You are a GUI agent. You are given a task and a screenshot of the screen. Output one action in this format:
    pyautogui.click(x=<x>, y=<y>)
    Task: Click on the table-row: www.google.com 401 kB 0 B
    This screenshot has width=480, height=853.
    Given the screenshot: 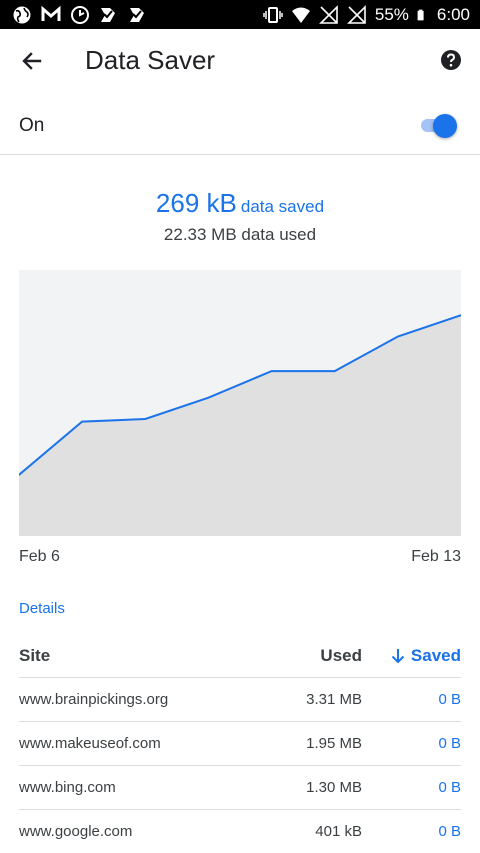 What is the action you would take?
    pyautogui.click(x=240, y=831)
    